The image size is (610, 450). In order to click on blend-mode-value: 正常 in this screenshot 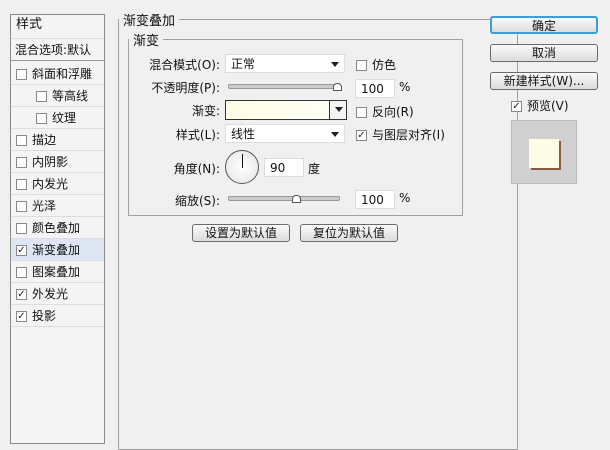, I will do `click(243, 64)`.